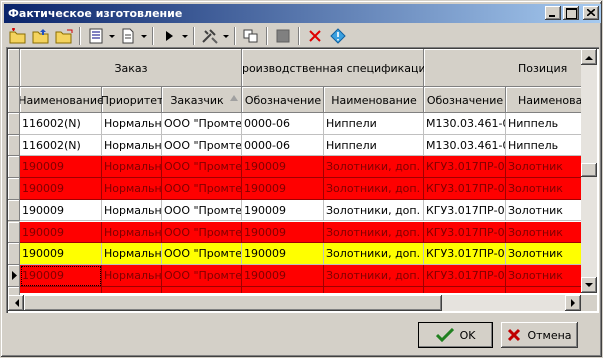 Image resolution: width=603 pixels, height=358 pixels. Describe the element at coordinates (374, 124) in the screenshot. I see `cell-spec-name: Ниппели` at that location.